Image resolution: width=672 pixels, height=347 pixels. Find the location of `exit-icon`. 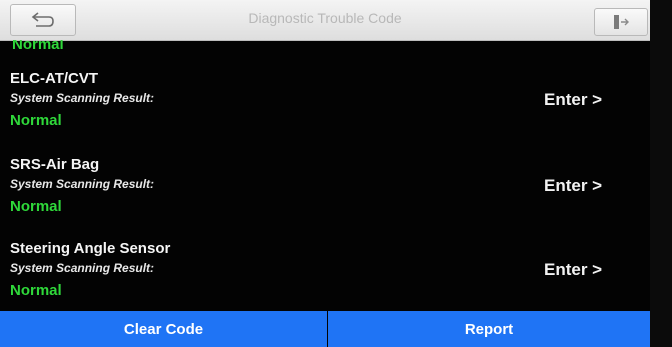

exit-icon is located at coordinates (621, 22).